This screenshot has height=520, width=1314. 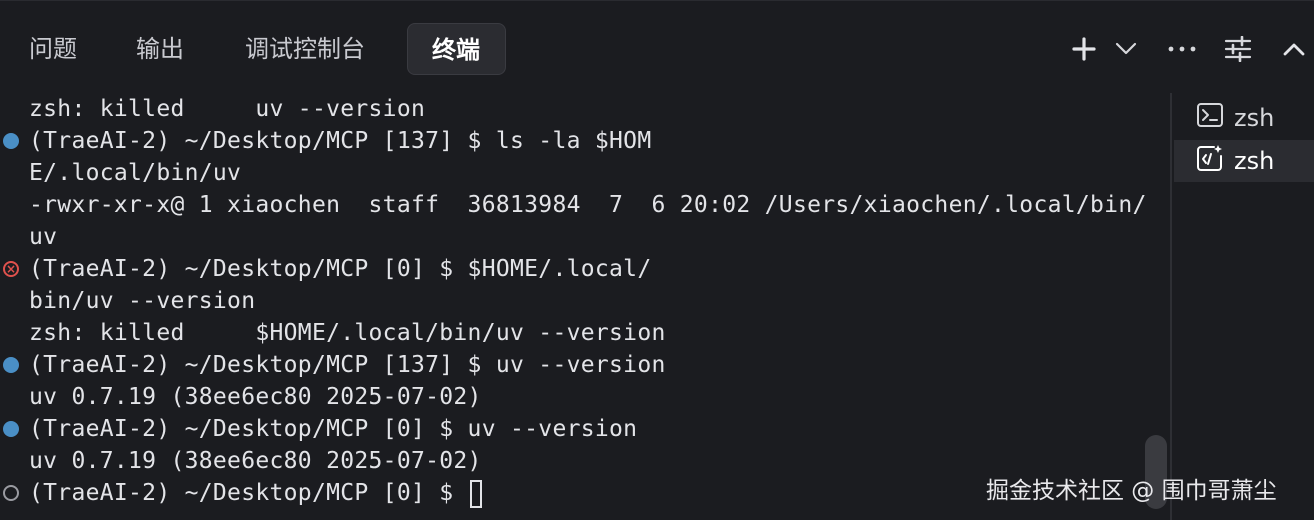 What do you see at coordinates (53, 49) in the screenshot?
I see `tab-problems: 问题` at bounding box center [53, 49].